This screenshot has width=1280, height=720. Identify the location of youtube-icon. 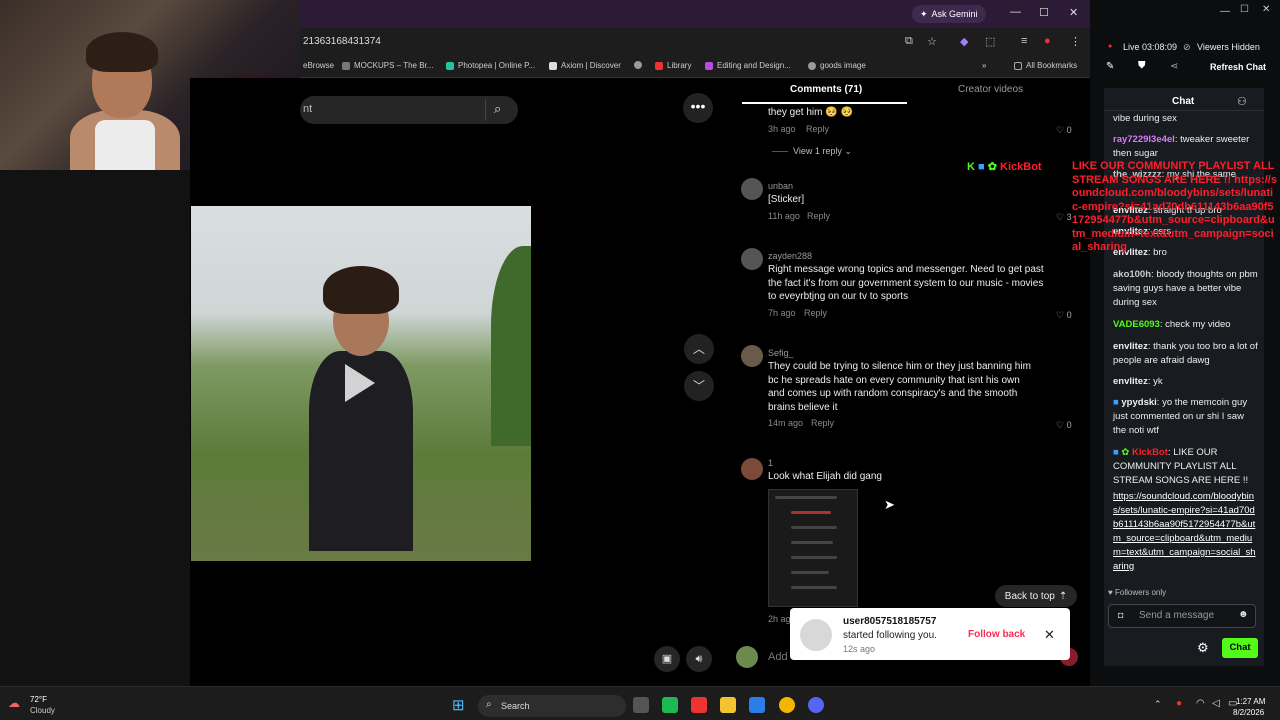
(699, 705).